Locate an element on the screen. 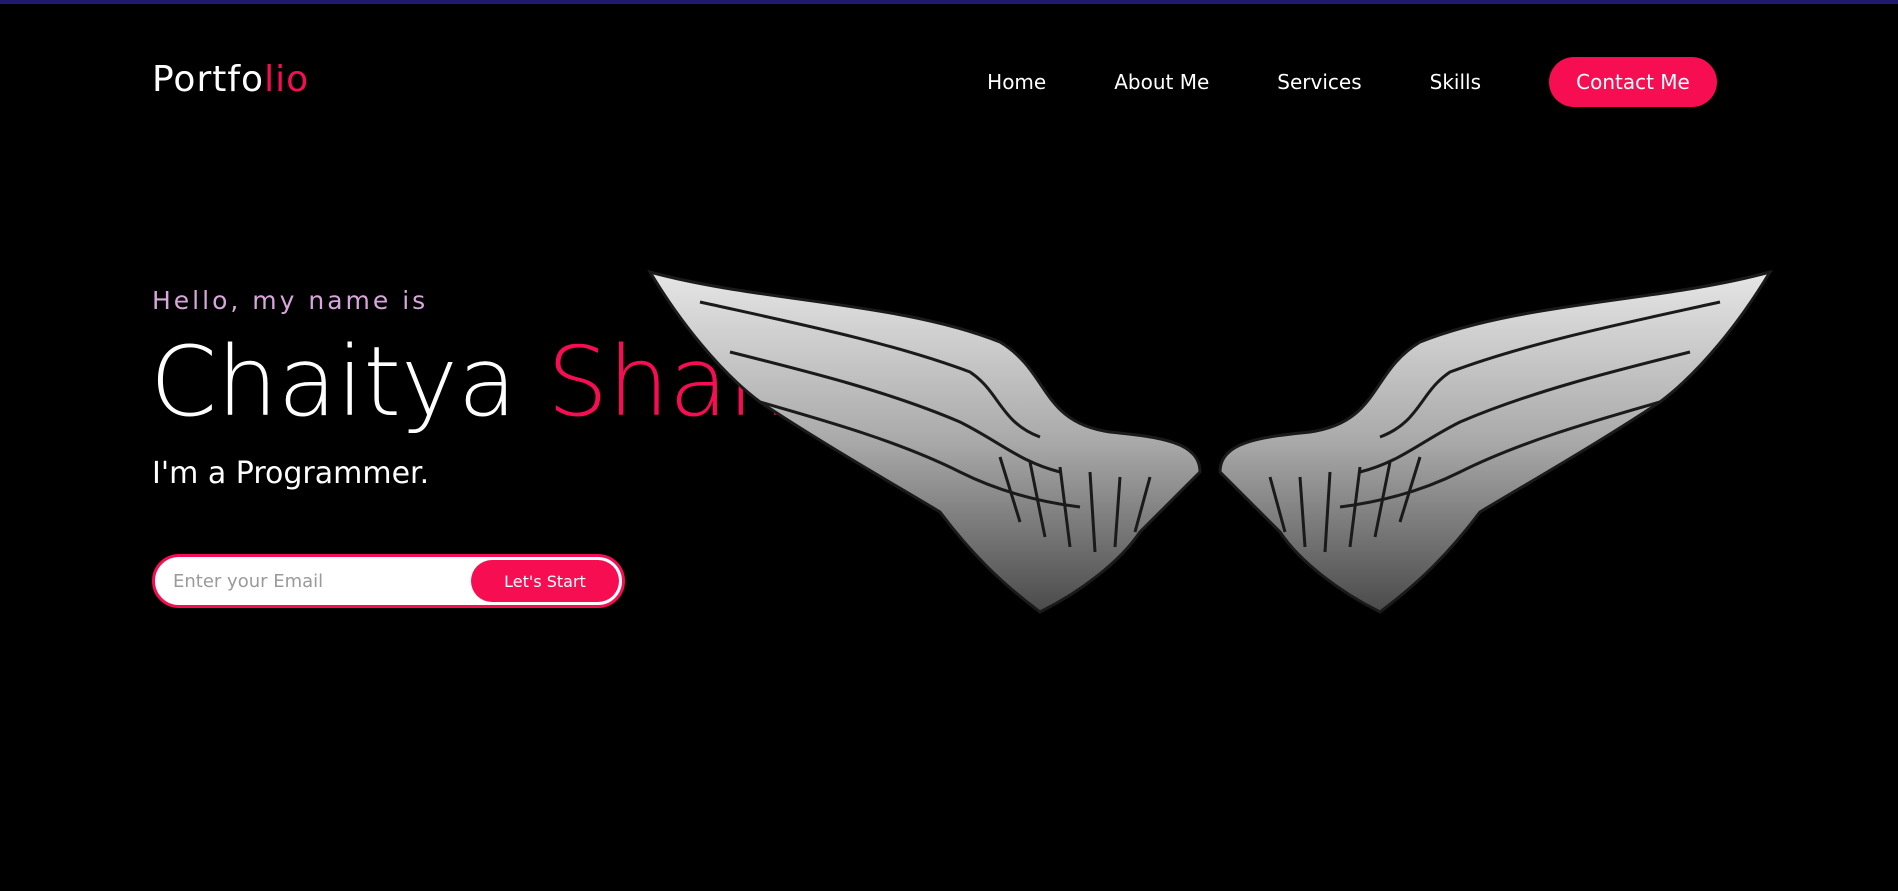  nav-link-services: Services is located at coordinates (1319, 82).